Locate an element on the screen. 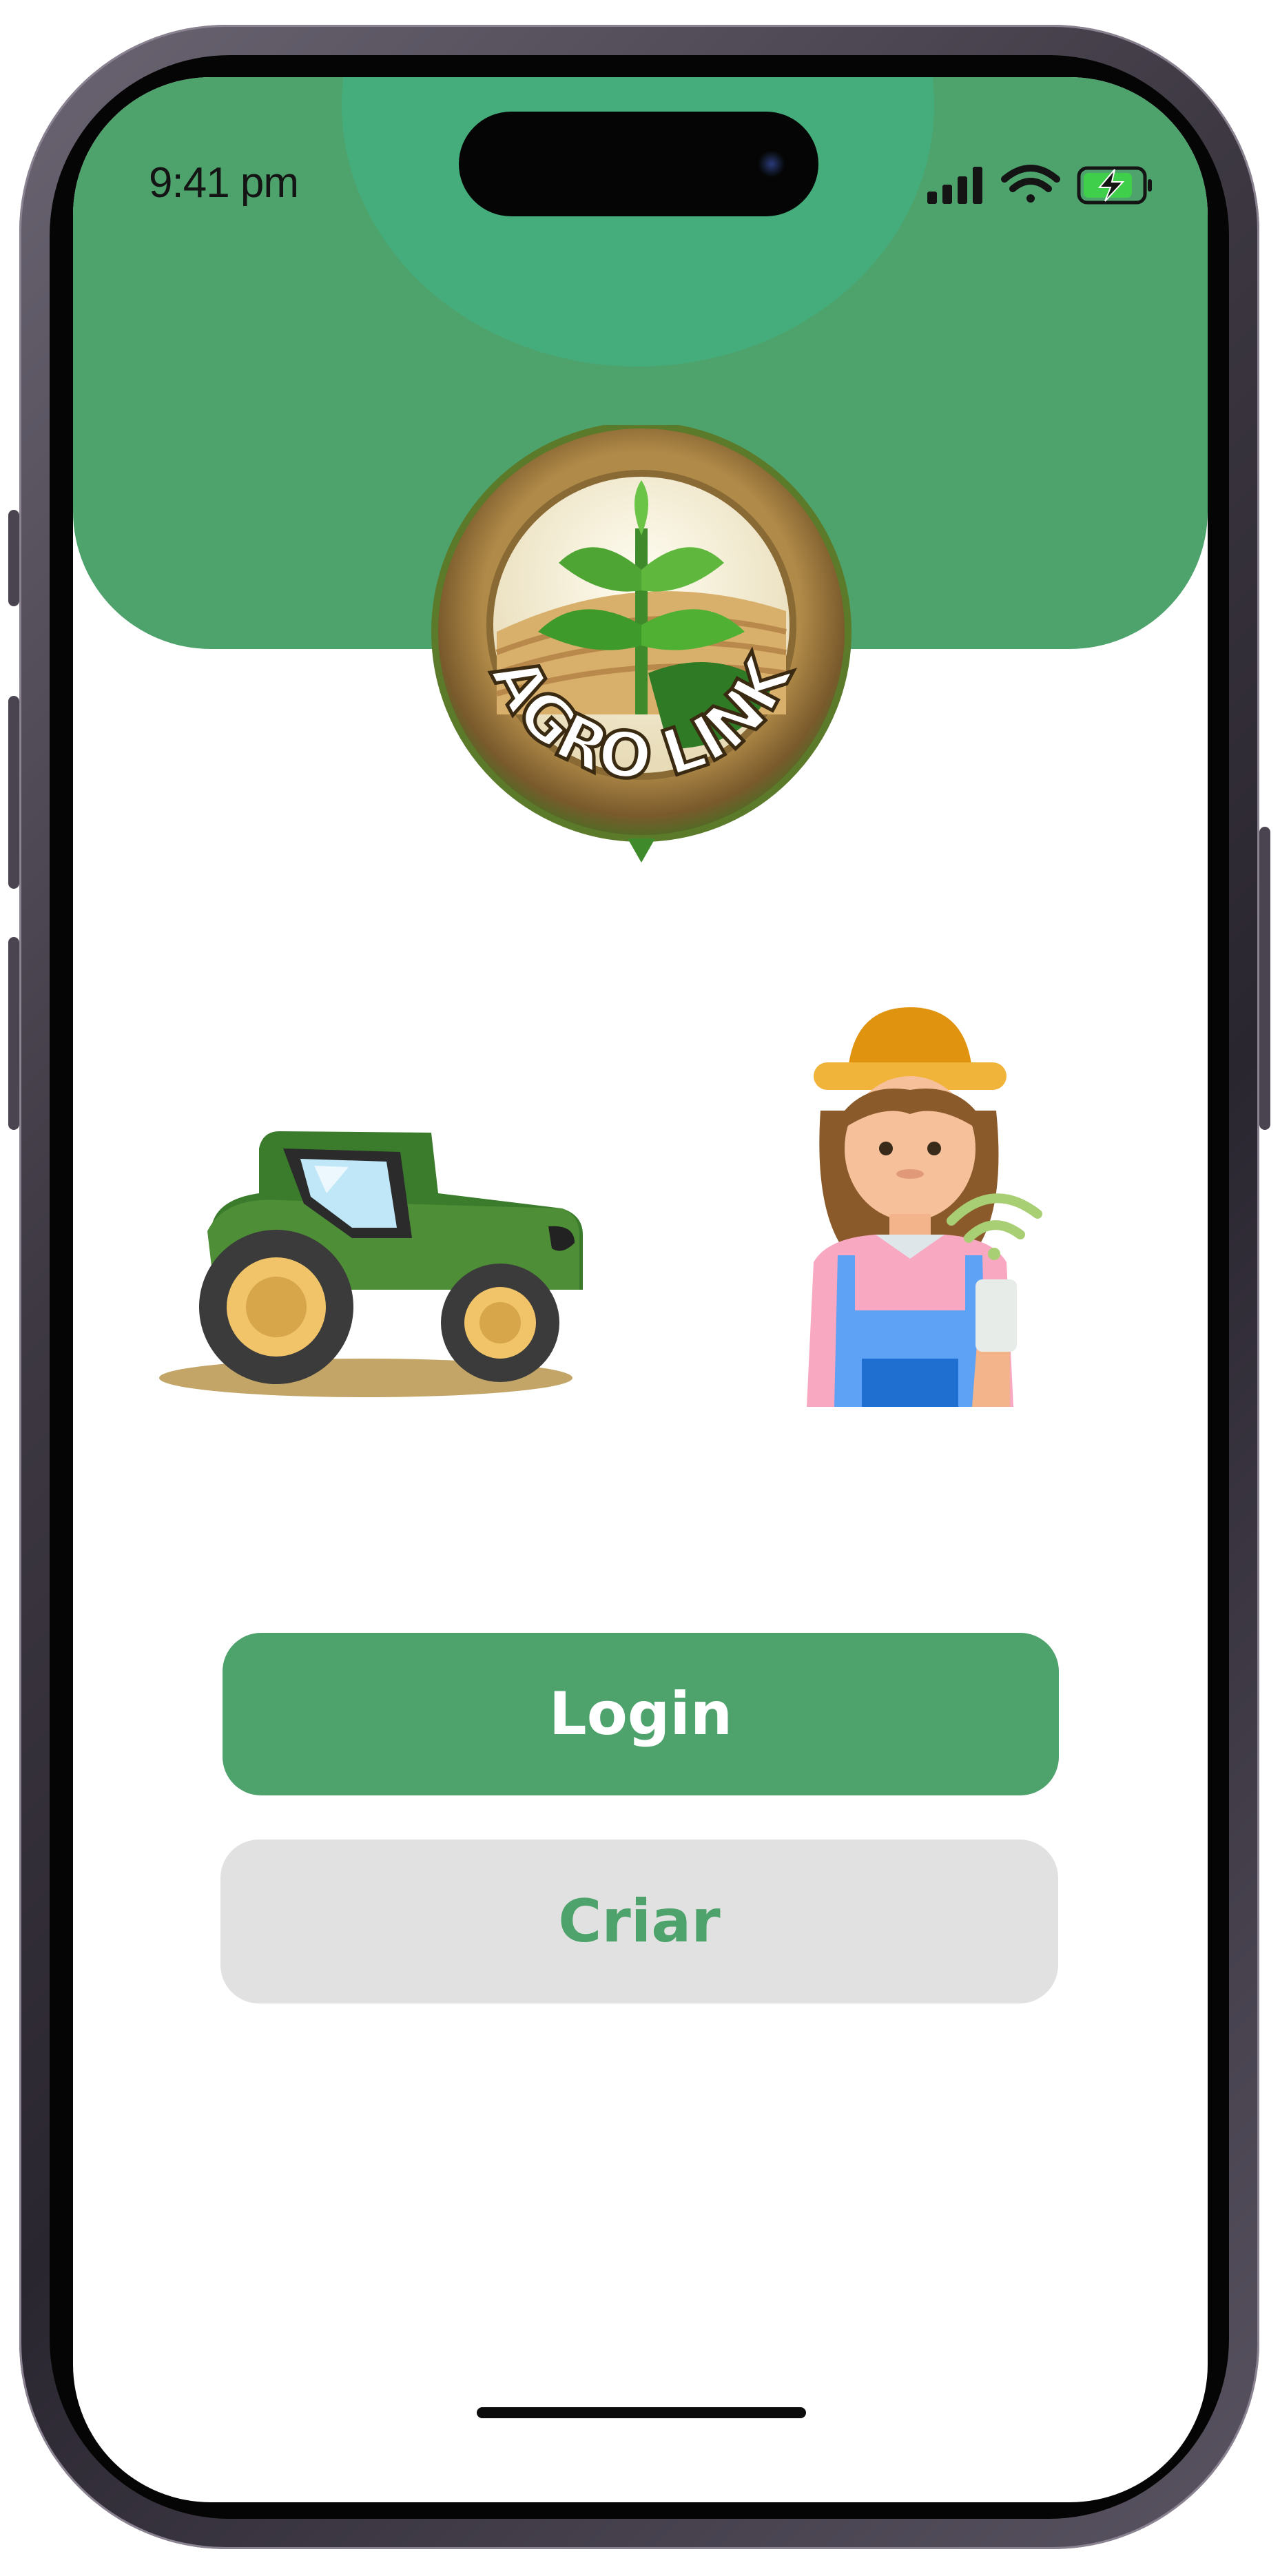  cellular-signal-icon is located at coordinates (955, 185).